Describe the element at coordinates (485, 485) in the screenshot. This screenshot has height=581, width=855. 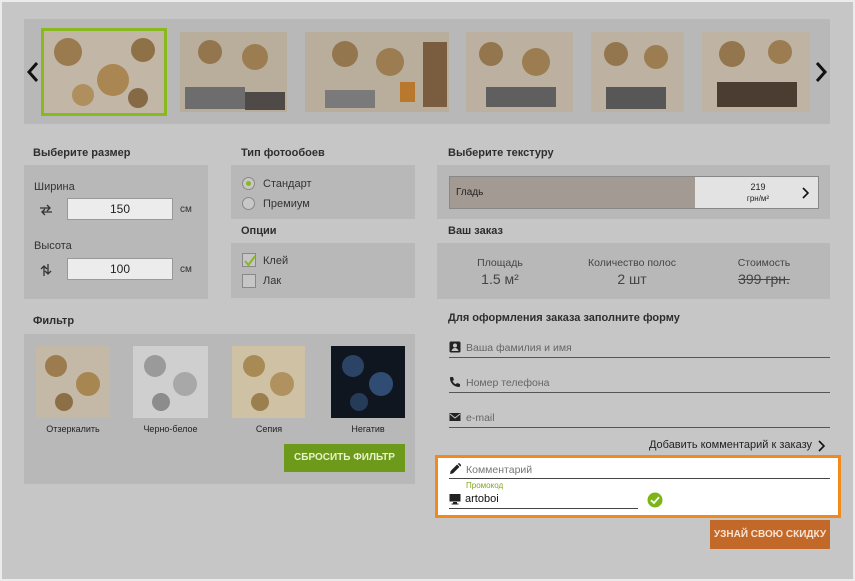
I see `promo-label: Промокод` at that location.